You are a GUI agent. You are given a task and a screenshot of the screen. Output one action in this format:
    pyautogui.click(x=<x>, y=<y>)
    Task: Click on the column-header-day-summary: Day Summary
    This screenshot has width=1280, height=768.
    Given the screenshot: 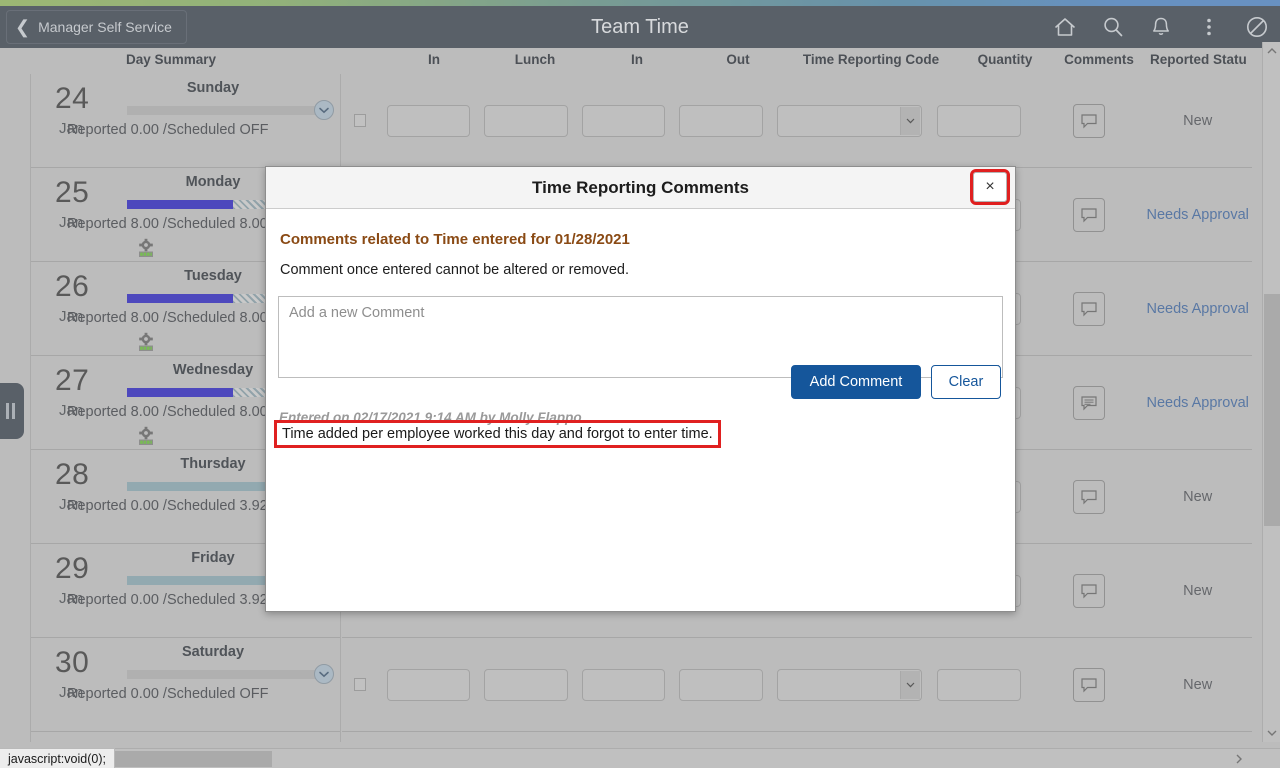 What is the action you would take?
    pyautogui.click(x=171, y=59)
    